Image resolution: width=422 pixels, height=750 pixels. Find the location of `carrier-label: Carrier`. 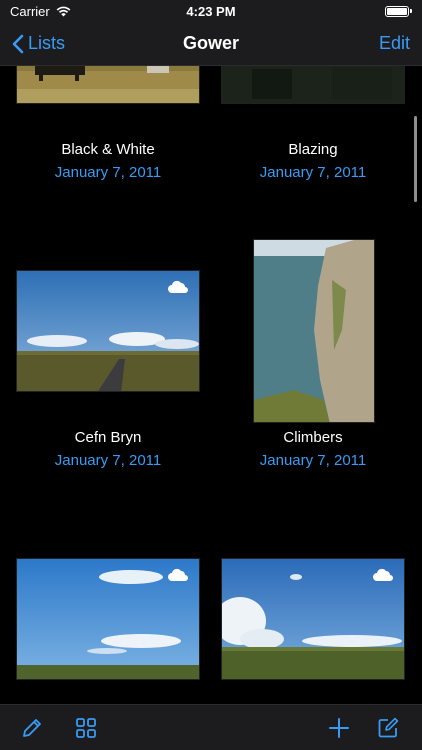

carrier-label: Carrier is located at coordinates (30, 11).